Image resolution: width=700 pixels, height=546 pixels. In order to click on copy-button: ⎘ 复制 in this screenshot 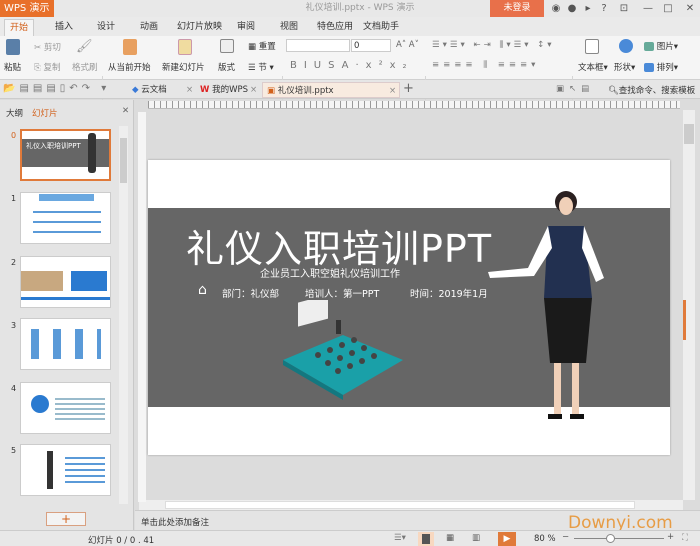, I will do `click(47, 67)`.